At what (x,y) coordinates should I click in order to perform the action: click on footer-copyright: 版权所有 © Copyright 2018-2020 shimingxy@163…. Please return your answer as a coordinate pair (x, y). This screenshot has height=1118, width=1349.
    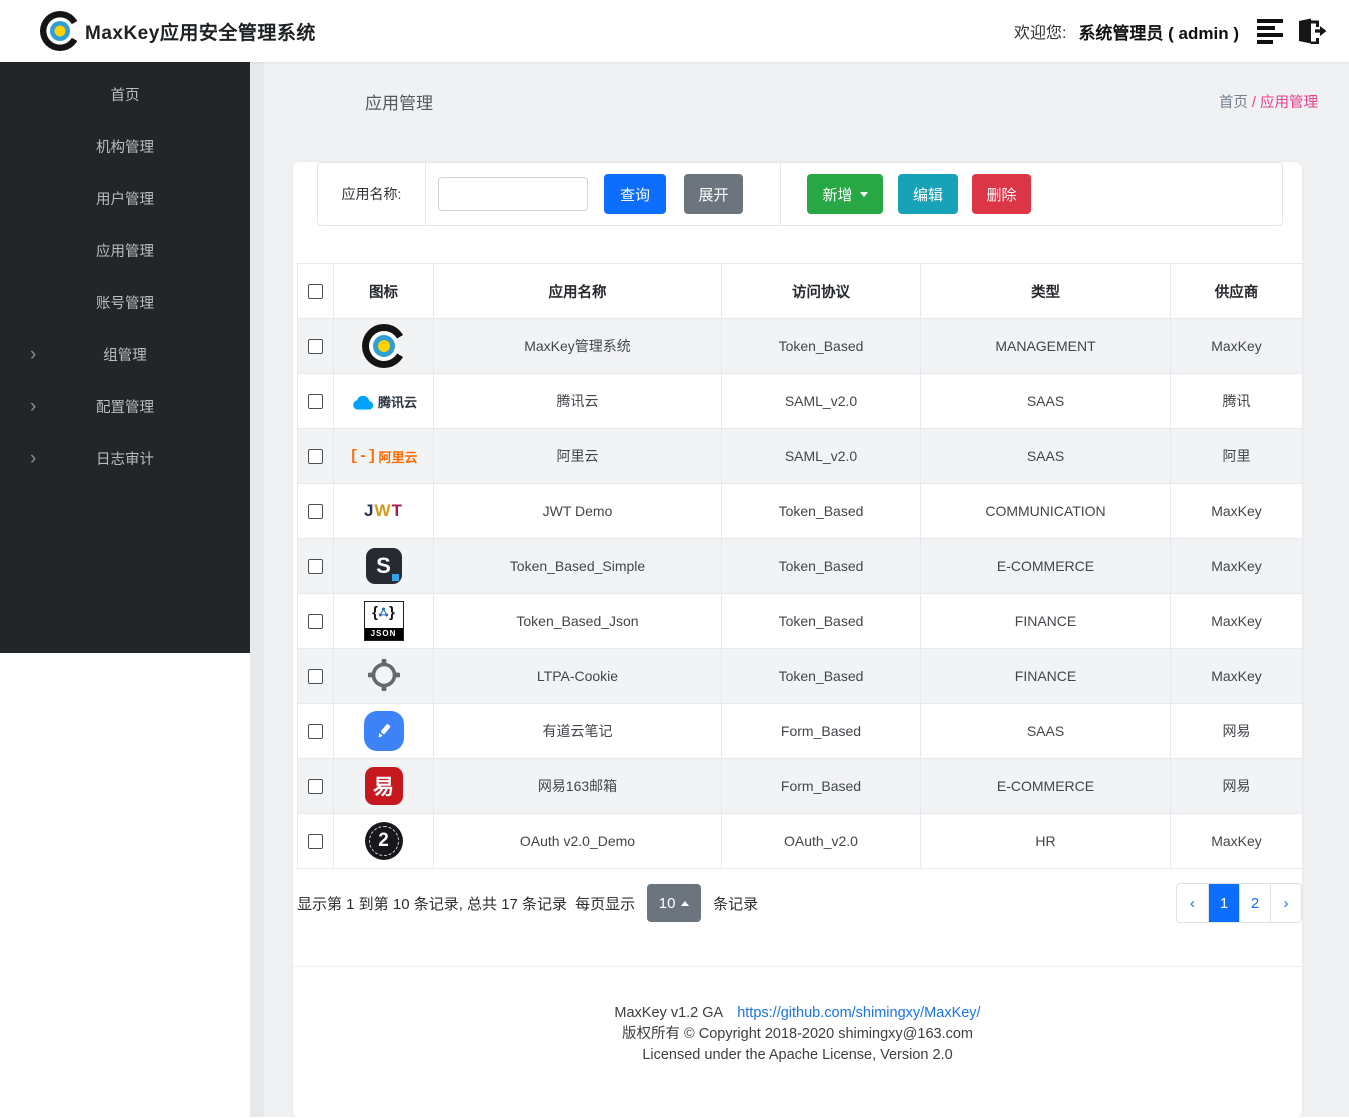
    Looking at the image, I should click on (797, 1034).